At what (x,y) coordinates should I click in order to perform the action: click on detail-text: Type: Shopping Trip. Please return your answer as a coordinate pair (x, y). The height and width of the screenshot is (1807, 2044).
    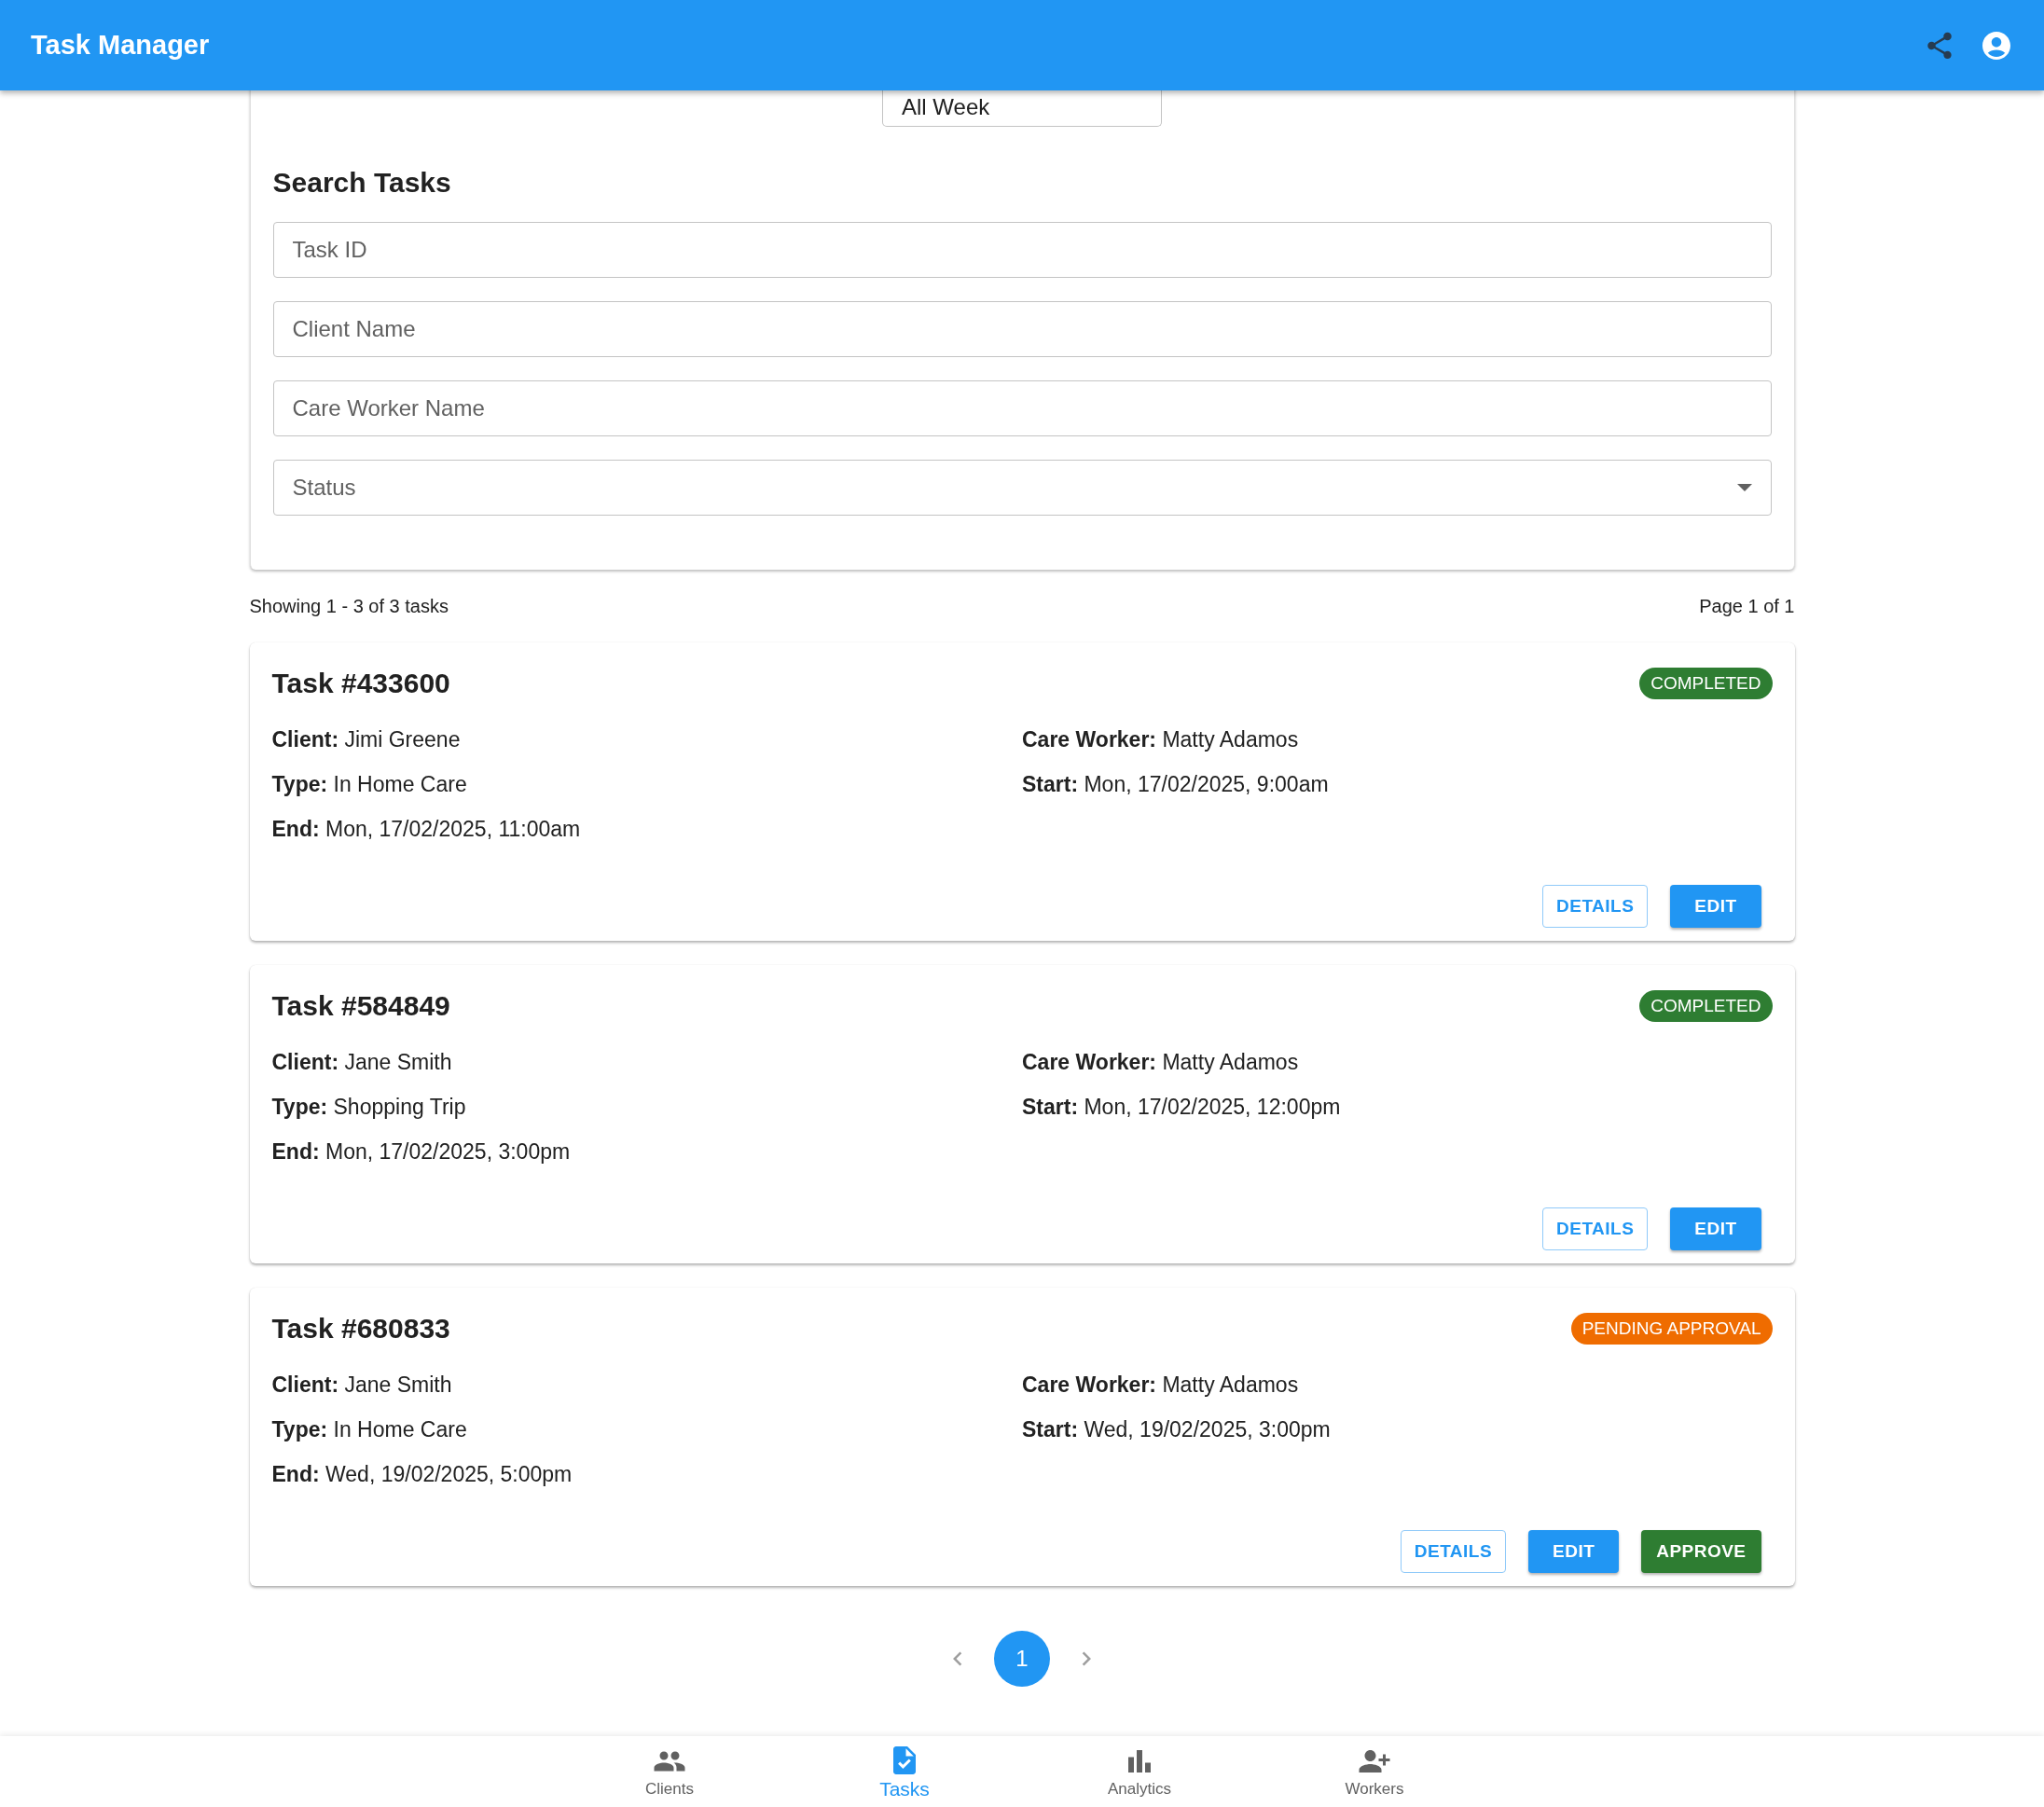
    Looking at the image, I should click on (369, 1107).